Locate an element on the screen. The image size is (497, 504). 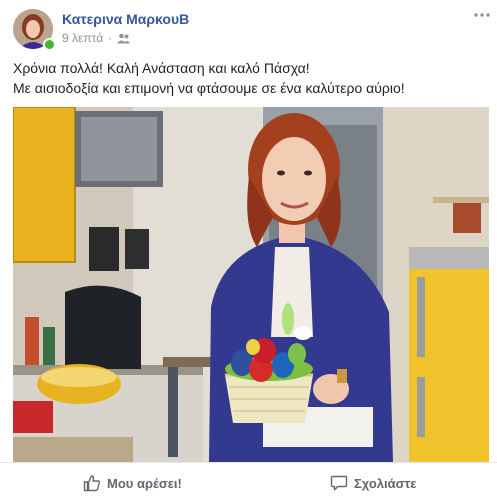
like-button: Μου αρέσει! is located at coordinates (132, 483).